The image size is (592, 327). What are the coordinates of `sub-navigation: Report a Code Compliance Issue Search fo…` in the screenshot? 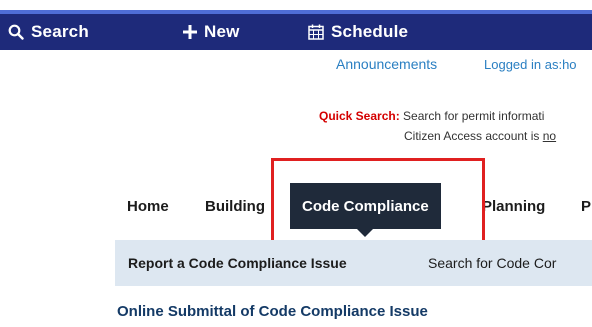 It's located at (353, 263).